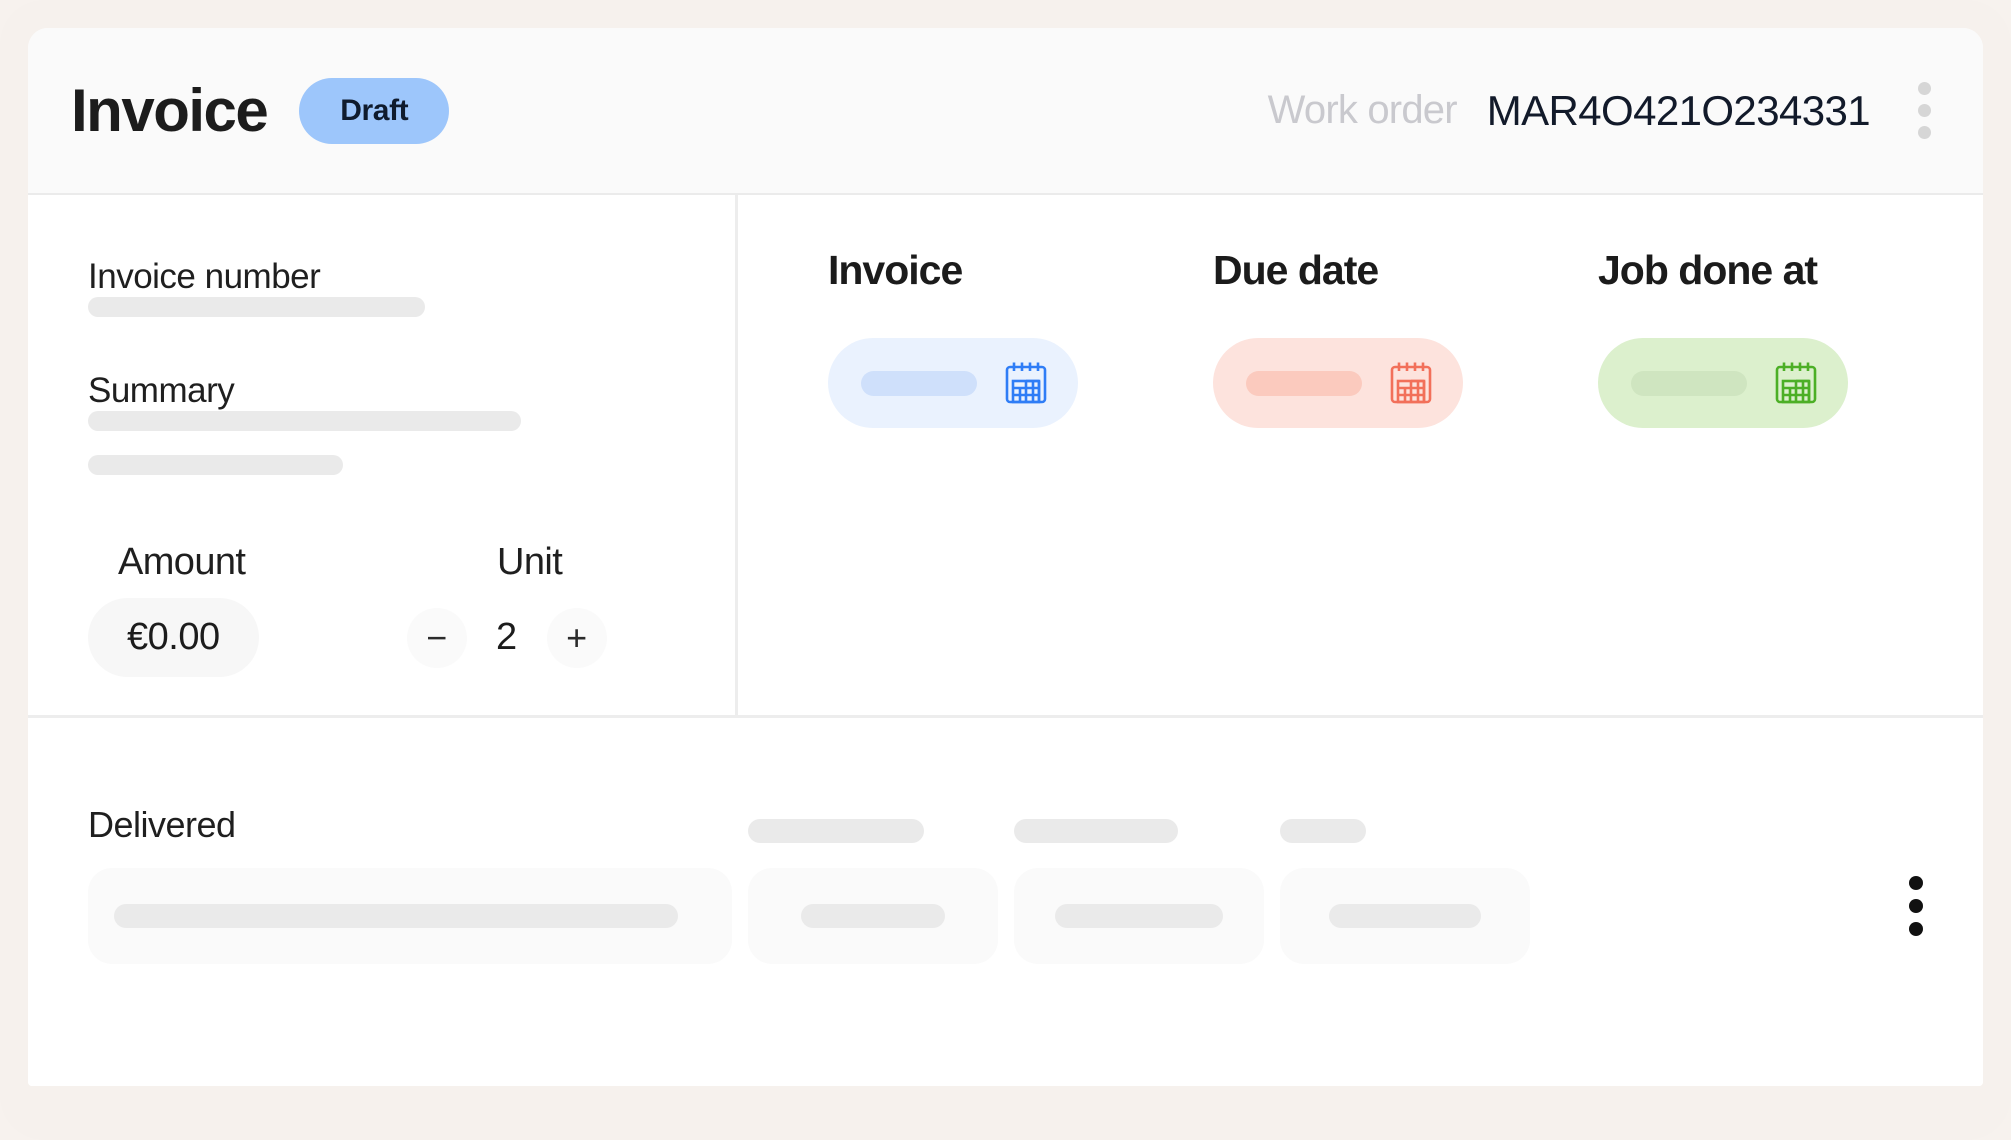 This screenshot has width=2011, height=1140. What do you see at coordinates (576, 637) in the screenshot?
I see `increment-button: +` at bounding box center [576, 637].